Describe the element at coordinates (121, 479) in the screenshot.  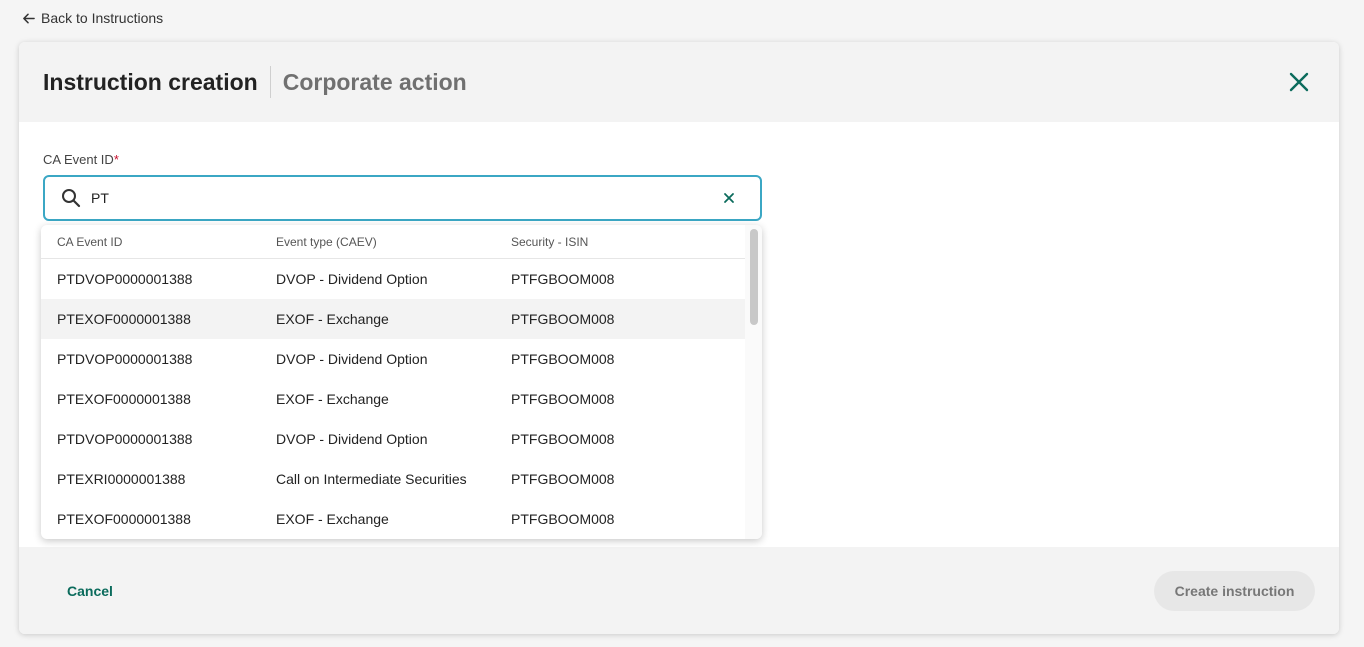
I see `option-event-id: PTEXRI0000001388` at that location.